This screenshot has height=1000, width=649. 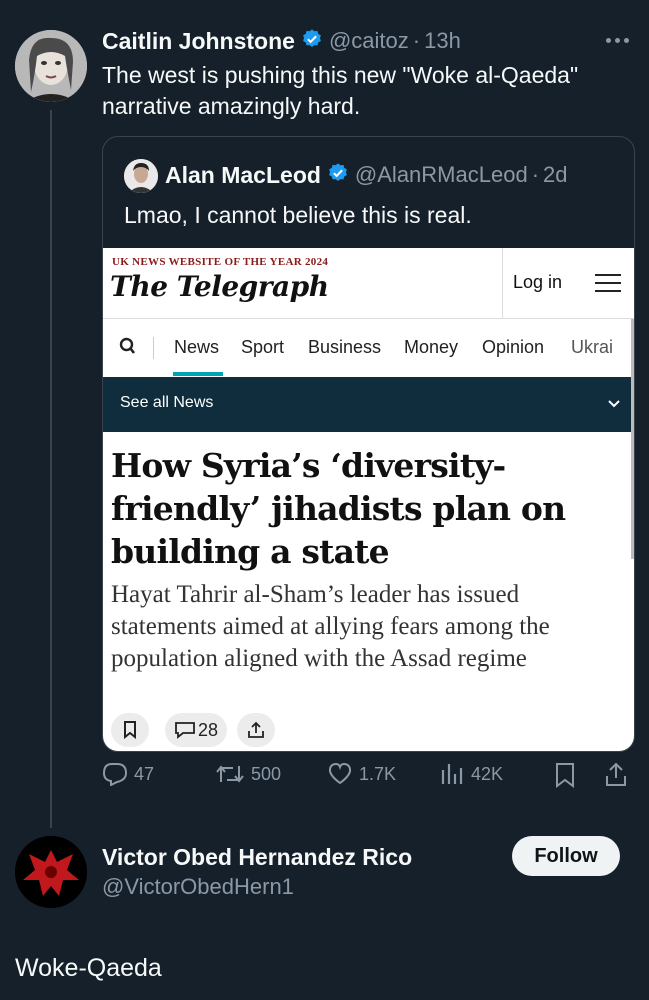 I want to click on comment-count: 28, so click(x=208, y=729).